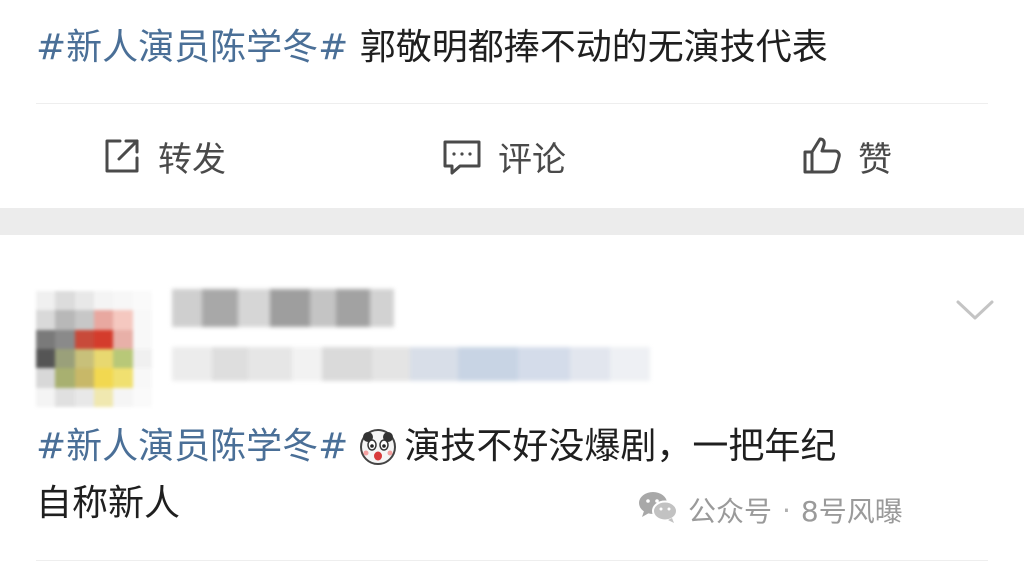  What do you see at coordinates (108, 503) in the screenshot?
I see `comment-text-line-2: 自称新人` at bounding box center [108, 503].